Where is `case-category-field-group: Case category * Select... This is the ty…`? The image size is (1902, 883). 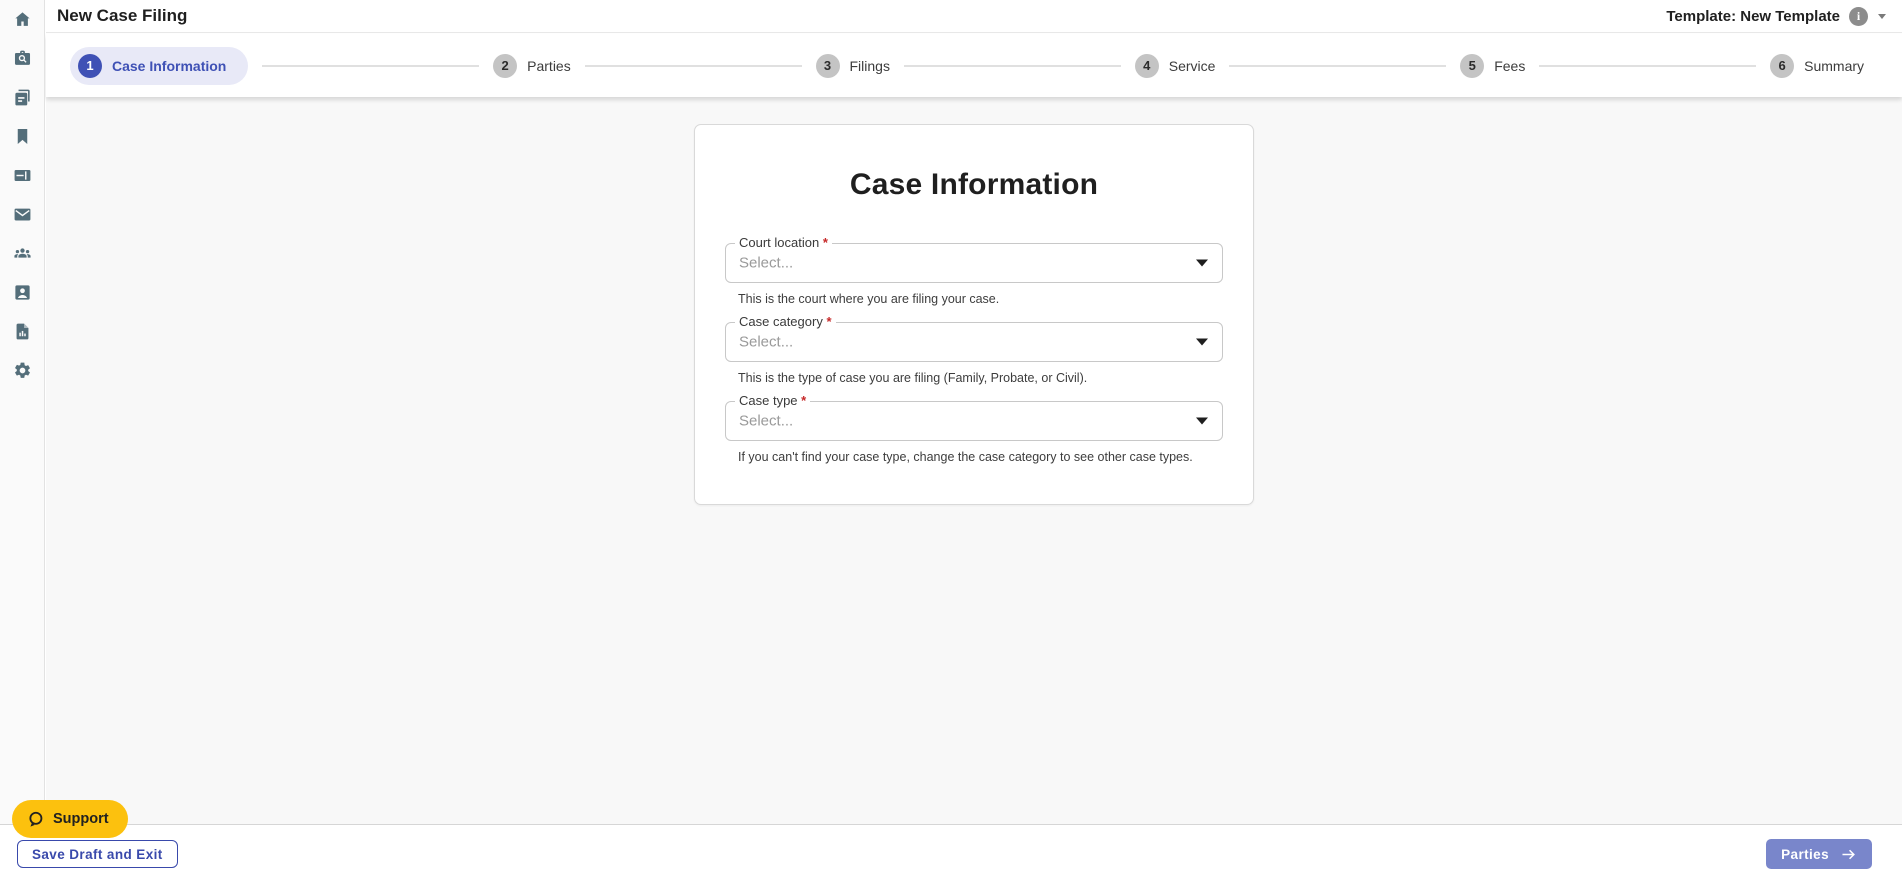 case-category-field-group: Case category * Select... This is the ty… is located at coordinates (974, 349).